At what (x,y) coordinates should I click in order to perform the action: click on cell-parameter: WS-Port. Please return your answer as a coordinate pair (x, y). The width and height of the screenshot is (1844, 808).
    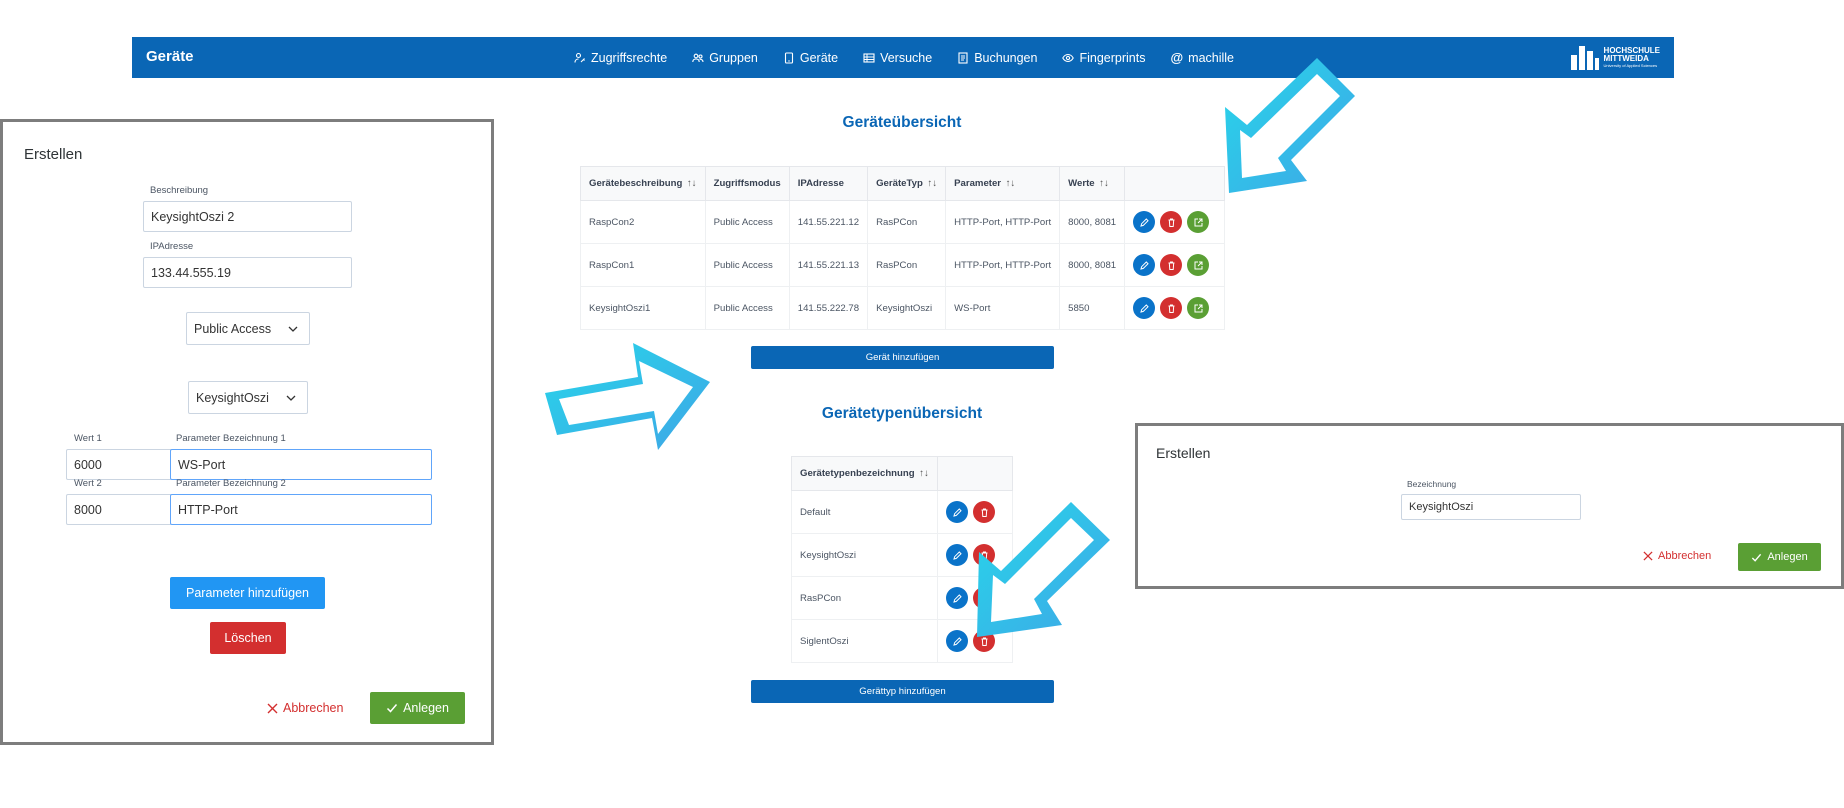
    Looking at the image, I should click on (1003, 308).